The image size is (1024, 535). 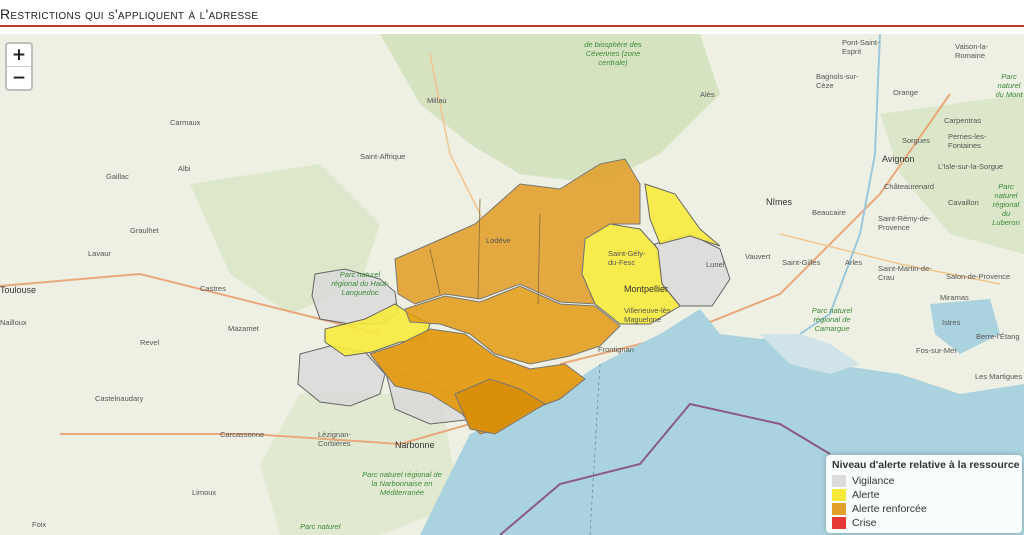 What do you see at coordinates (383, 156) in the screenshot?
I see `place-label: Saint-Affrique` at bounding box center [383, 156].